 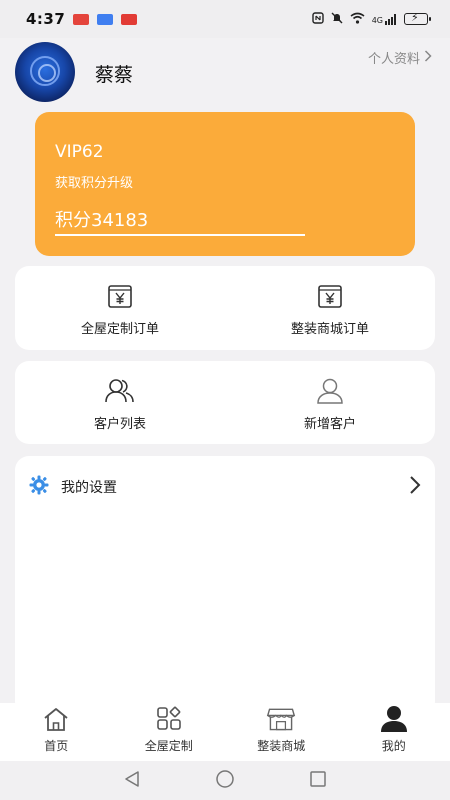 I want to click on tab-mall-label: 整装商城, so click(x=281, y=746).